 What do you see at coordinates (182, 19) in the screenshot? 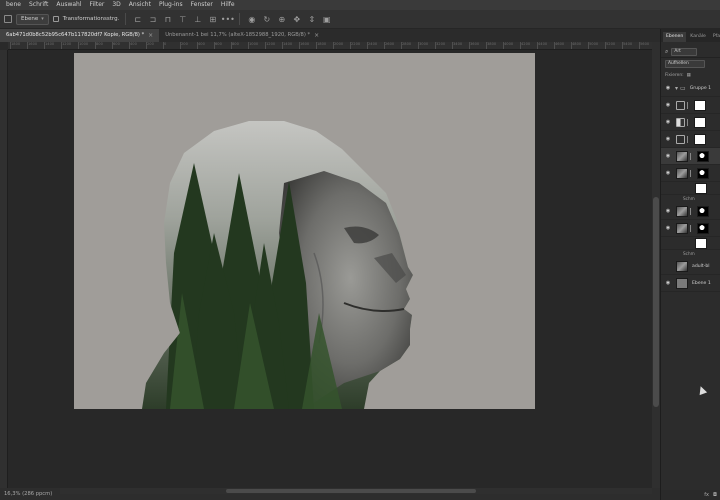
I see `align-top-icon: ⊤` at bounding box center [182, 19].